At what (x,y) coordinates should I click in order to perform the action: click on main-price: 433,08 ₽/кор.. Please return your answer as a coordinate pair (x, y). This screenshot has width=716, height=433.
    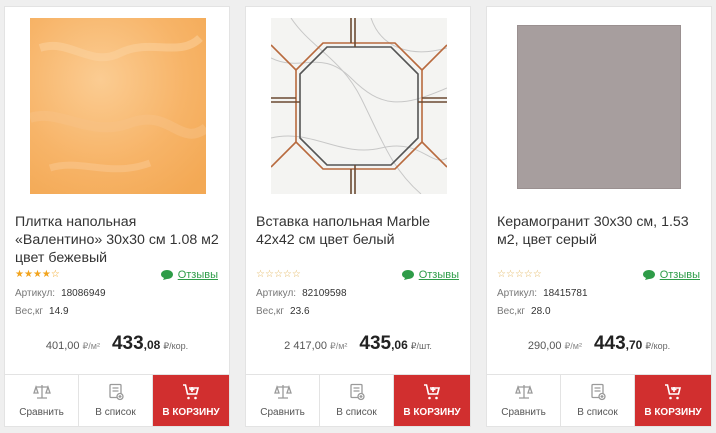
    Looking at the image, I should click on (150, 344).